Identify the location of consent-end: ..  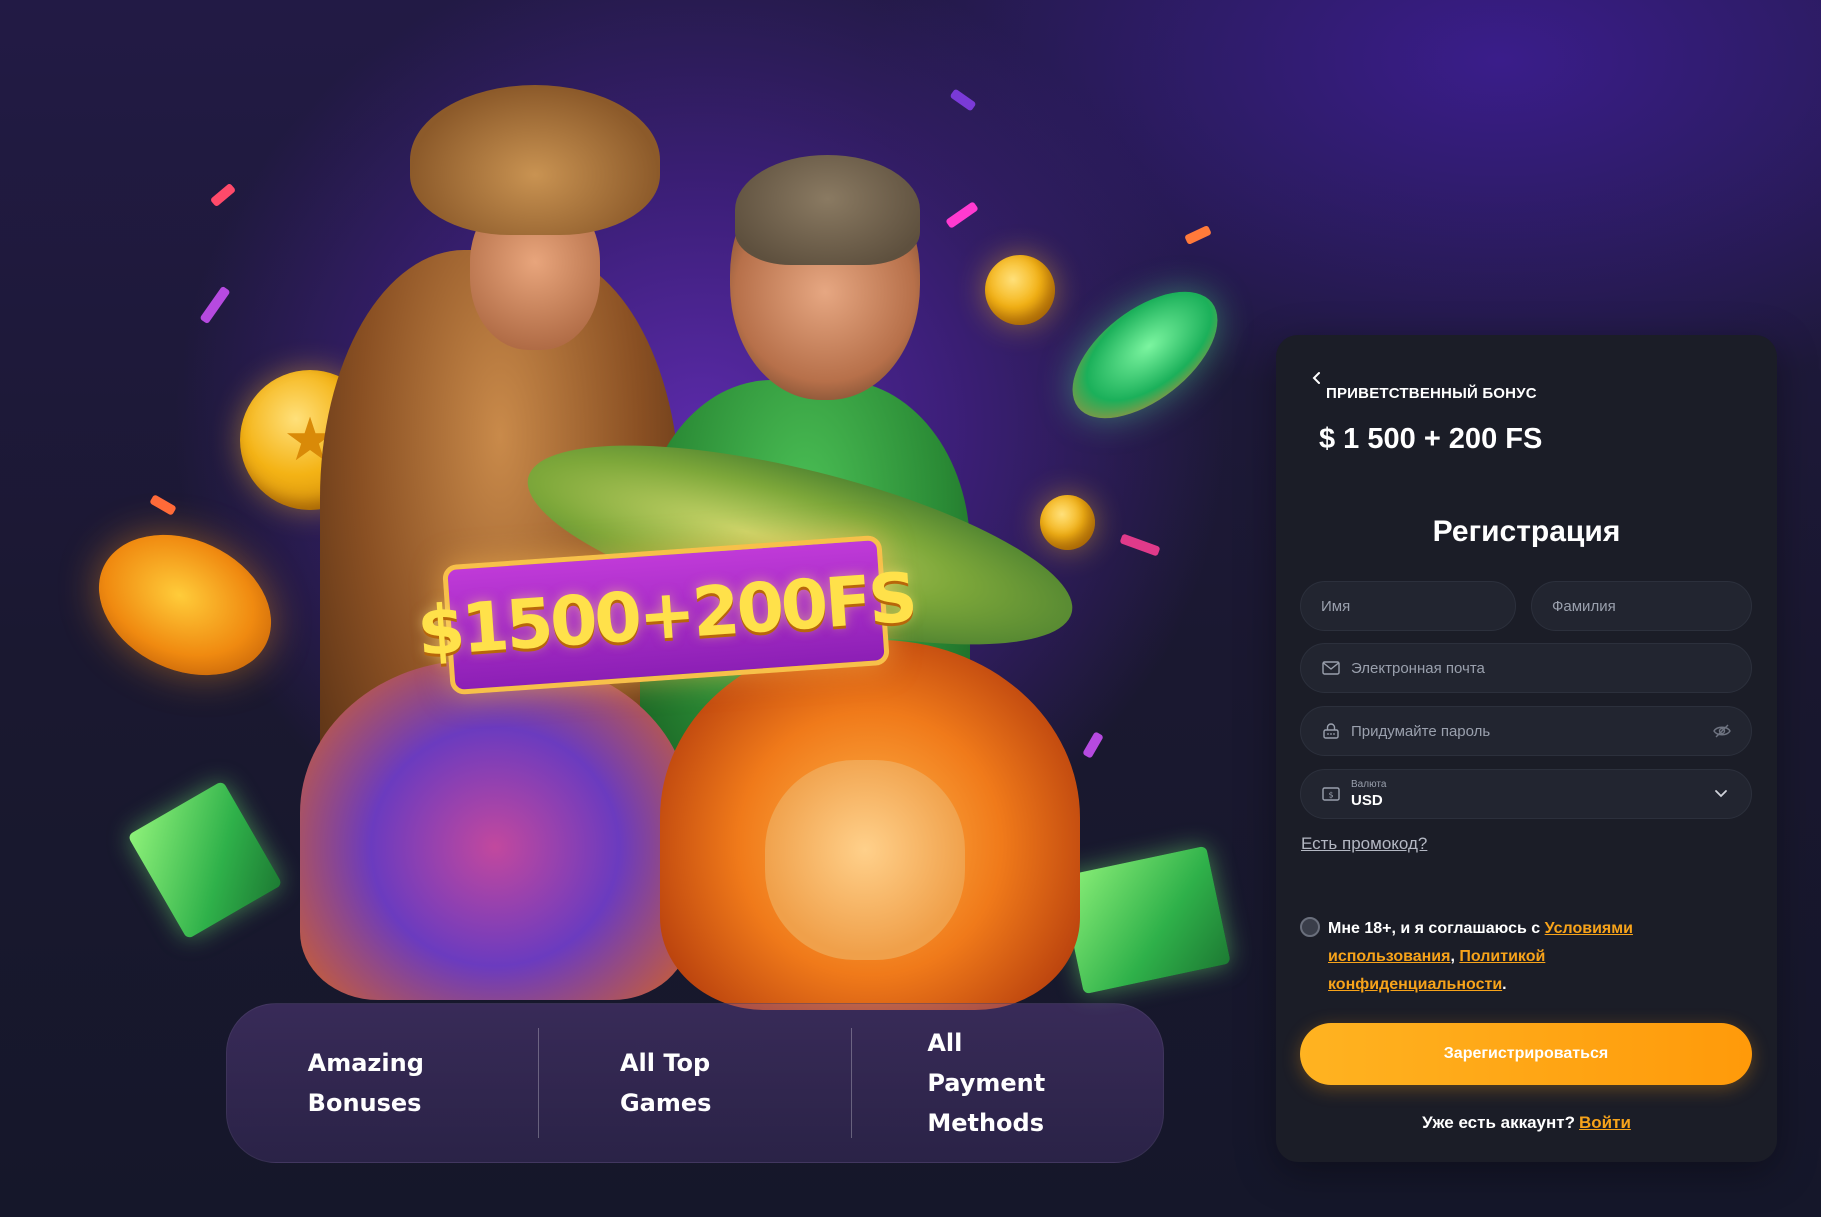
(1504, 984).